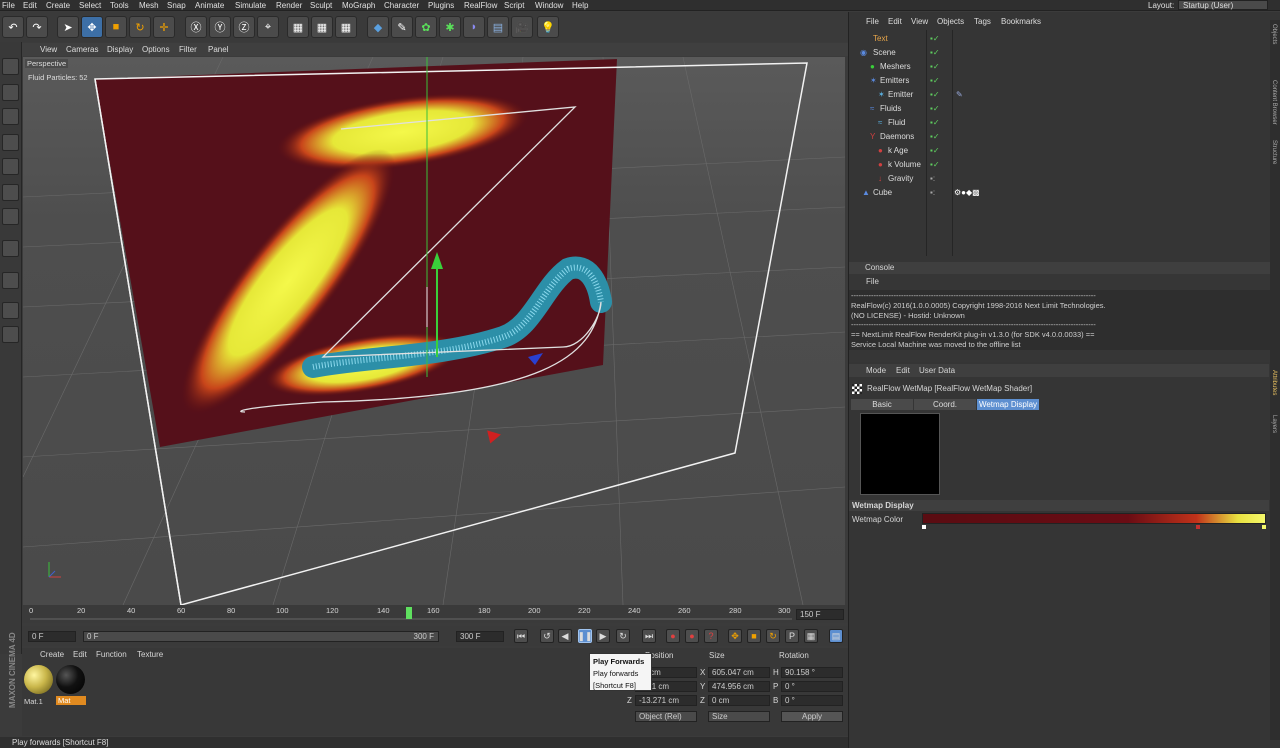  Describe the element at coordinates (521, 636) in the screenshot. I see `go-to-start-icon: ⏮` at that location.